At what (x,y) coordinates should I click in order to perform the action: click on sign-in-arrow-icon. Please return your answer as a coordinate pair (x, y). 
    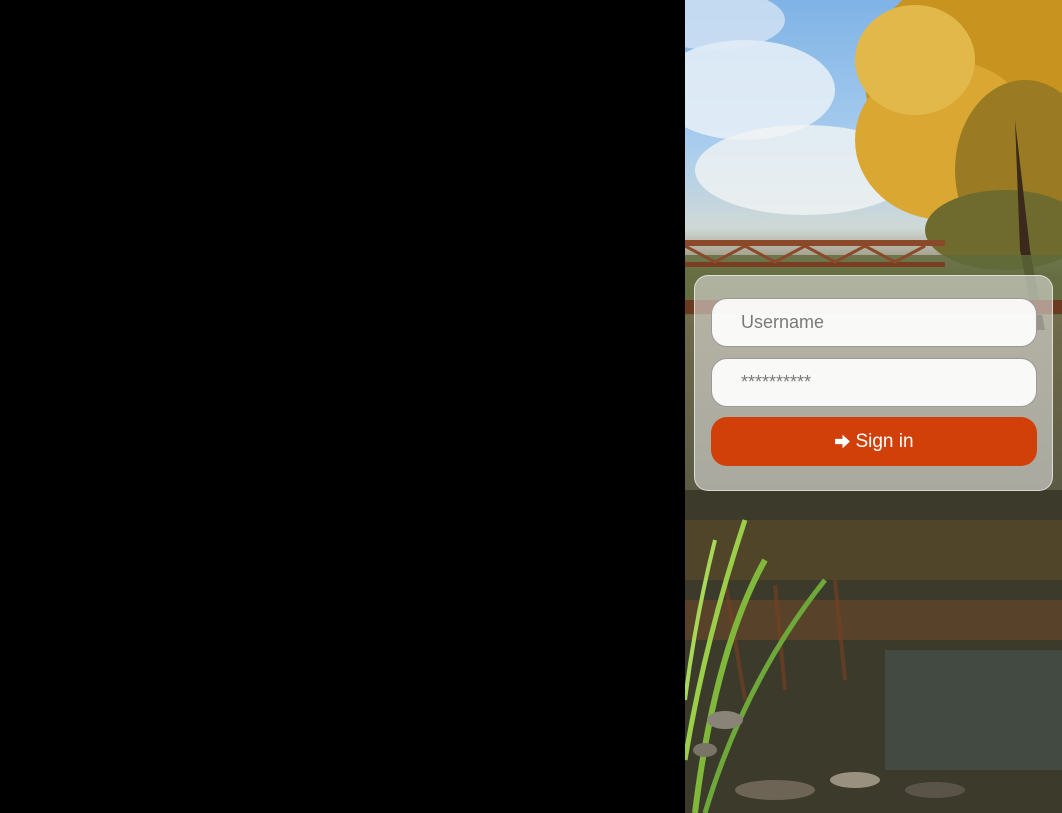
    Looking at the image, I should click on (842, 441).